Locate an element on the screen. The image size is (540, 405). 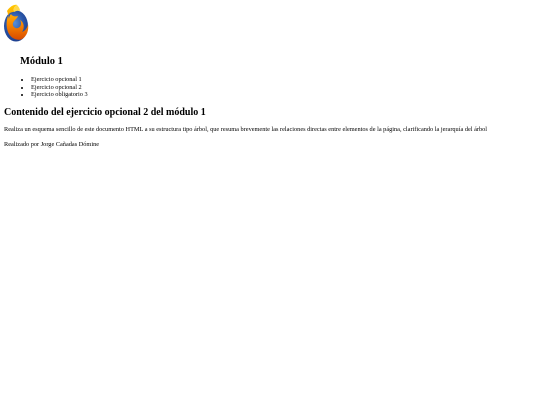
list-item: Ejercicio opcional 1 is located at coordinates (59, 80).